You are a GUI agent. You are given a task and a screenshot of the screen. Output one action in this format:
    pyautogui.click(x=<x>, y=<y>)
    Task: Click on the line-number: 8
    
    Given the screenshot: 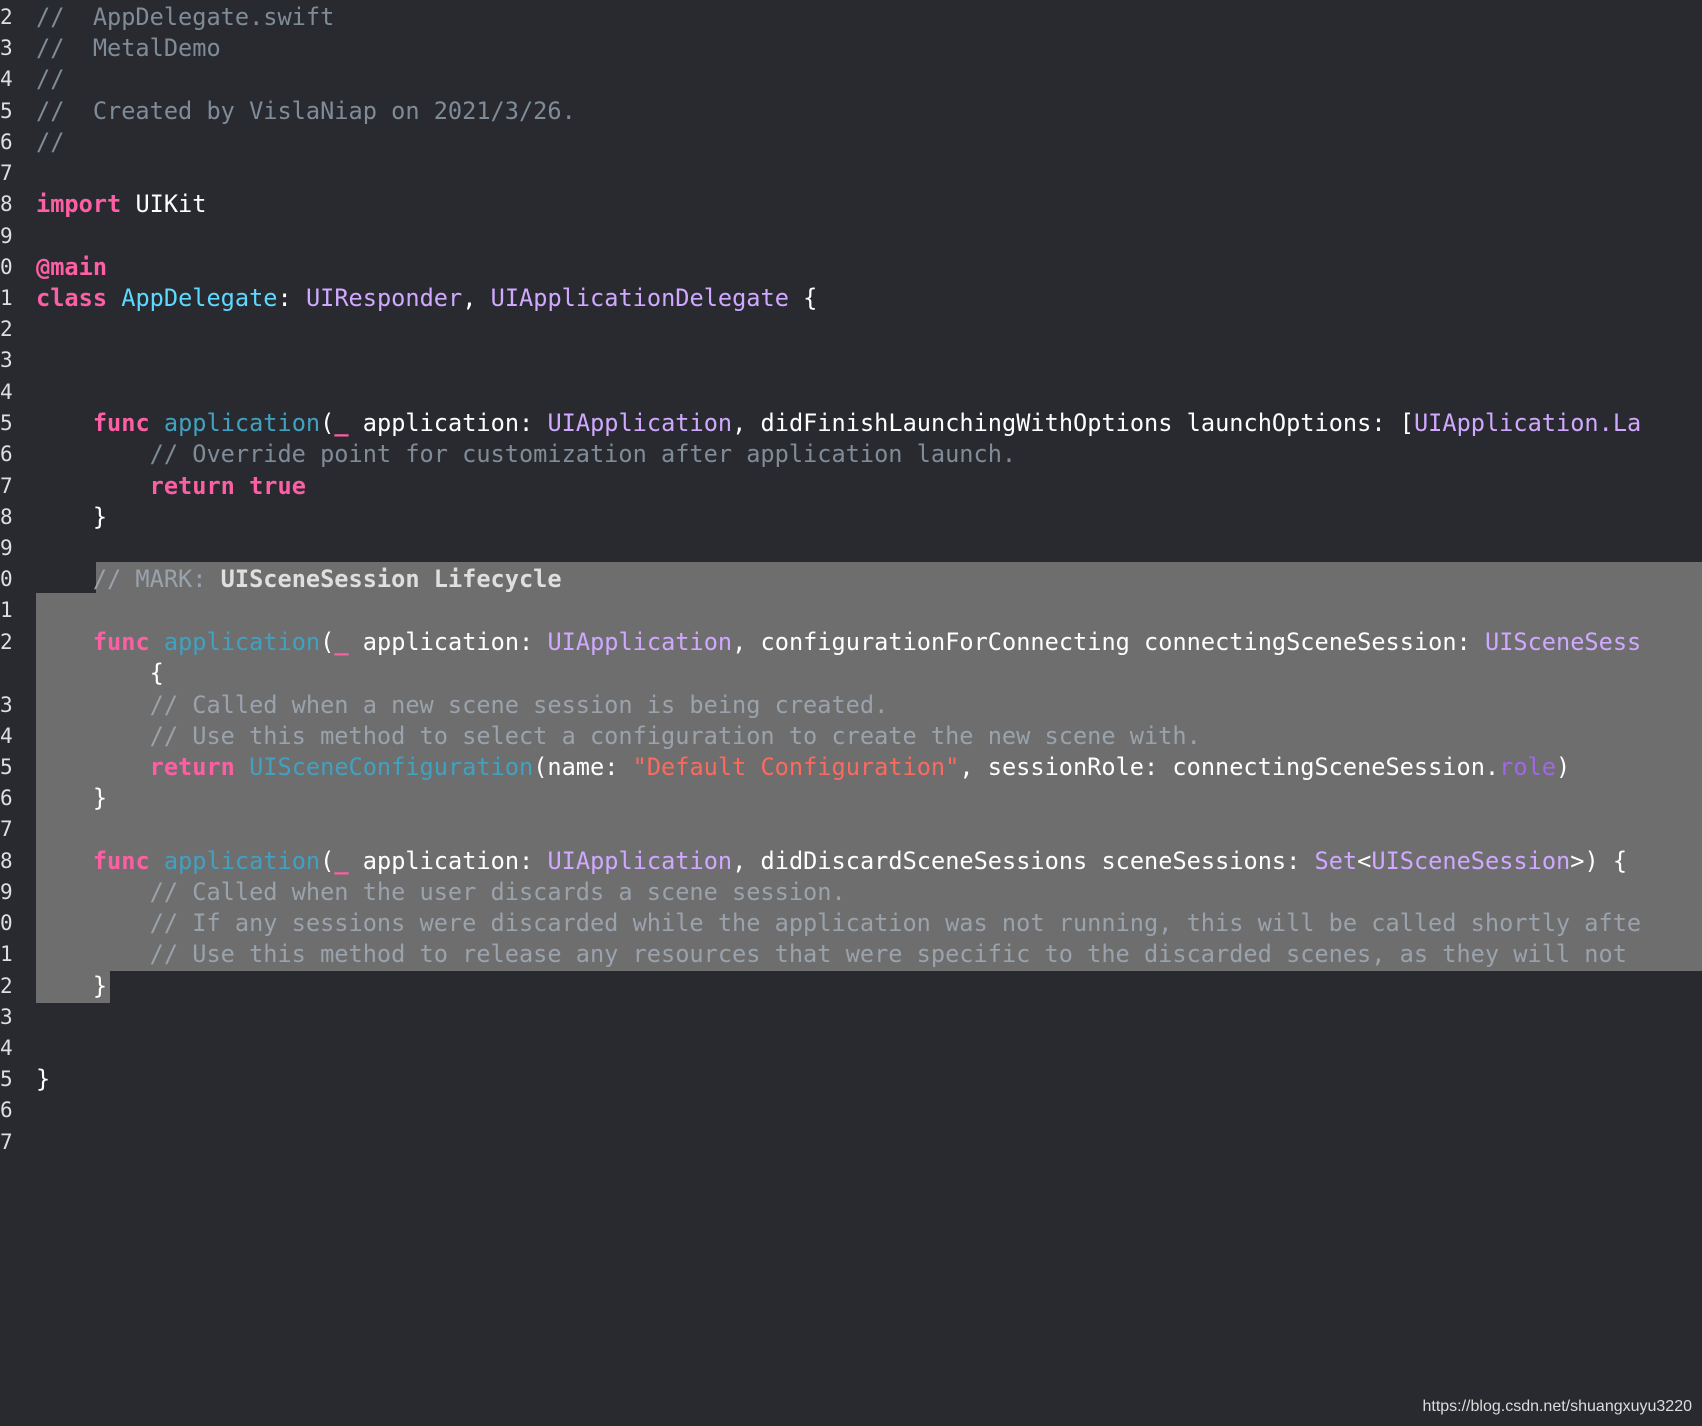 What is the action you would take?
    pyautogui.click(x=6, y=861)
    